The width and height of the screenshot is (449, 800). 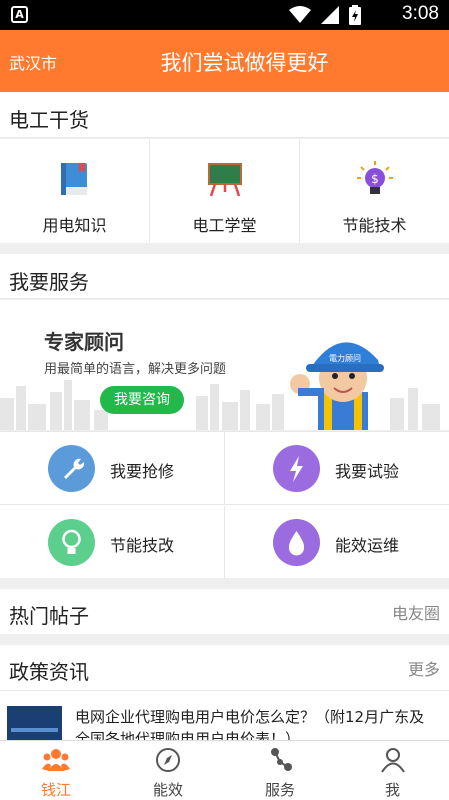 I want to click on article-item: 电网企业代理购电用户电价怎么定？（附12月广东及全国各地代理购电用户电价表！）, so click(x=224, y=716).